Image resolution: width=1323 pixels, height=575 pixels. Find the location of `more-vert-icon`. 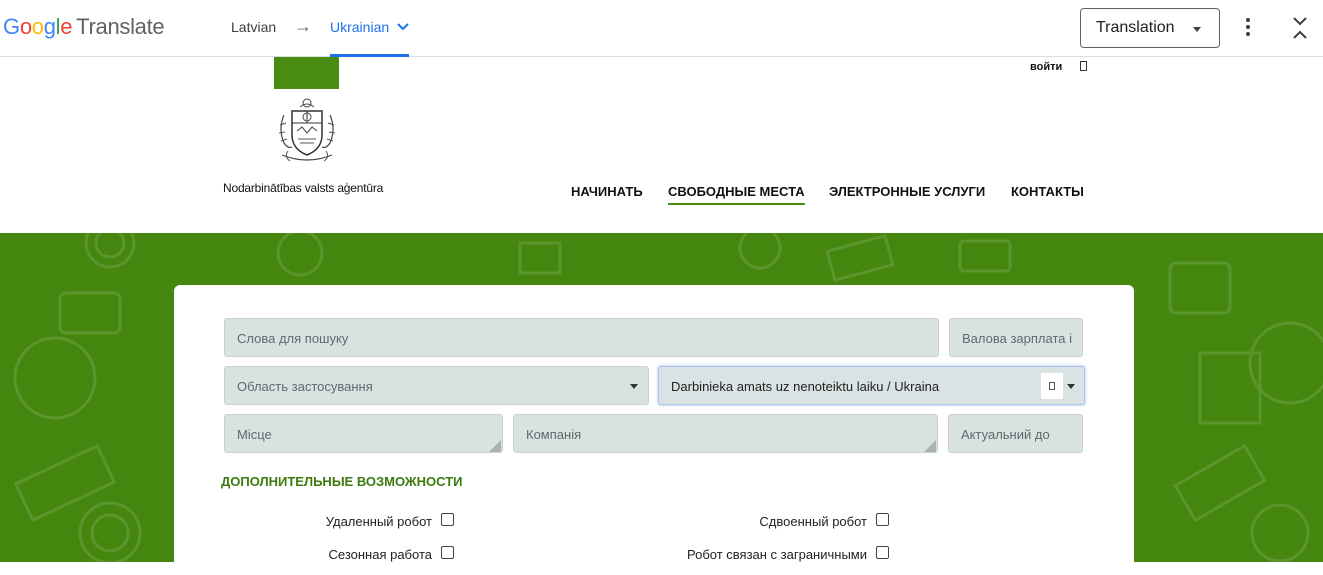

more-vert-icon is located at coordinates (1248, 28).